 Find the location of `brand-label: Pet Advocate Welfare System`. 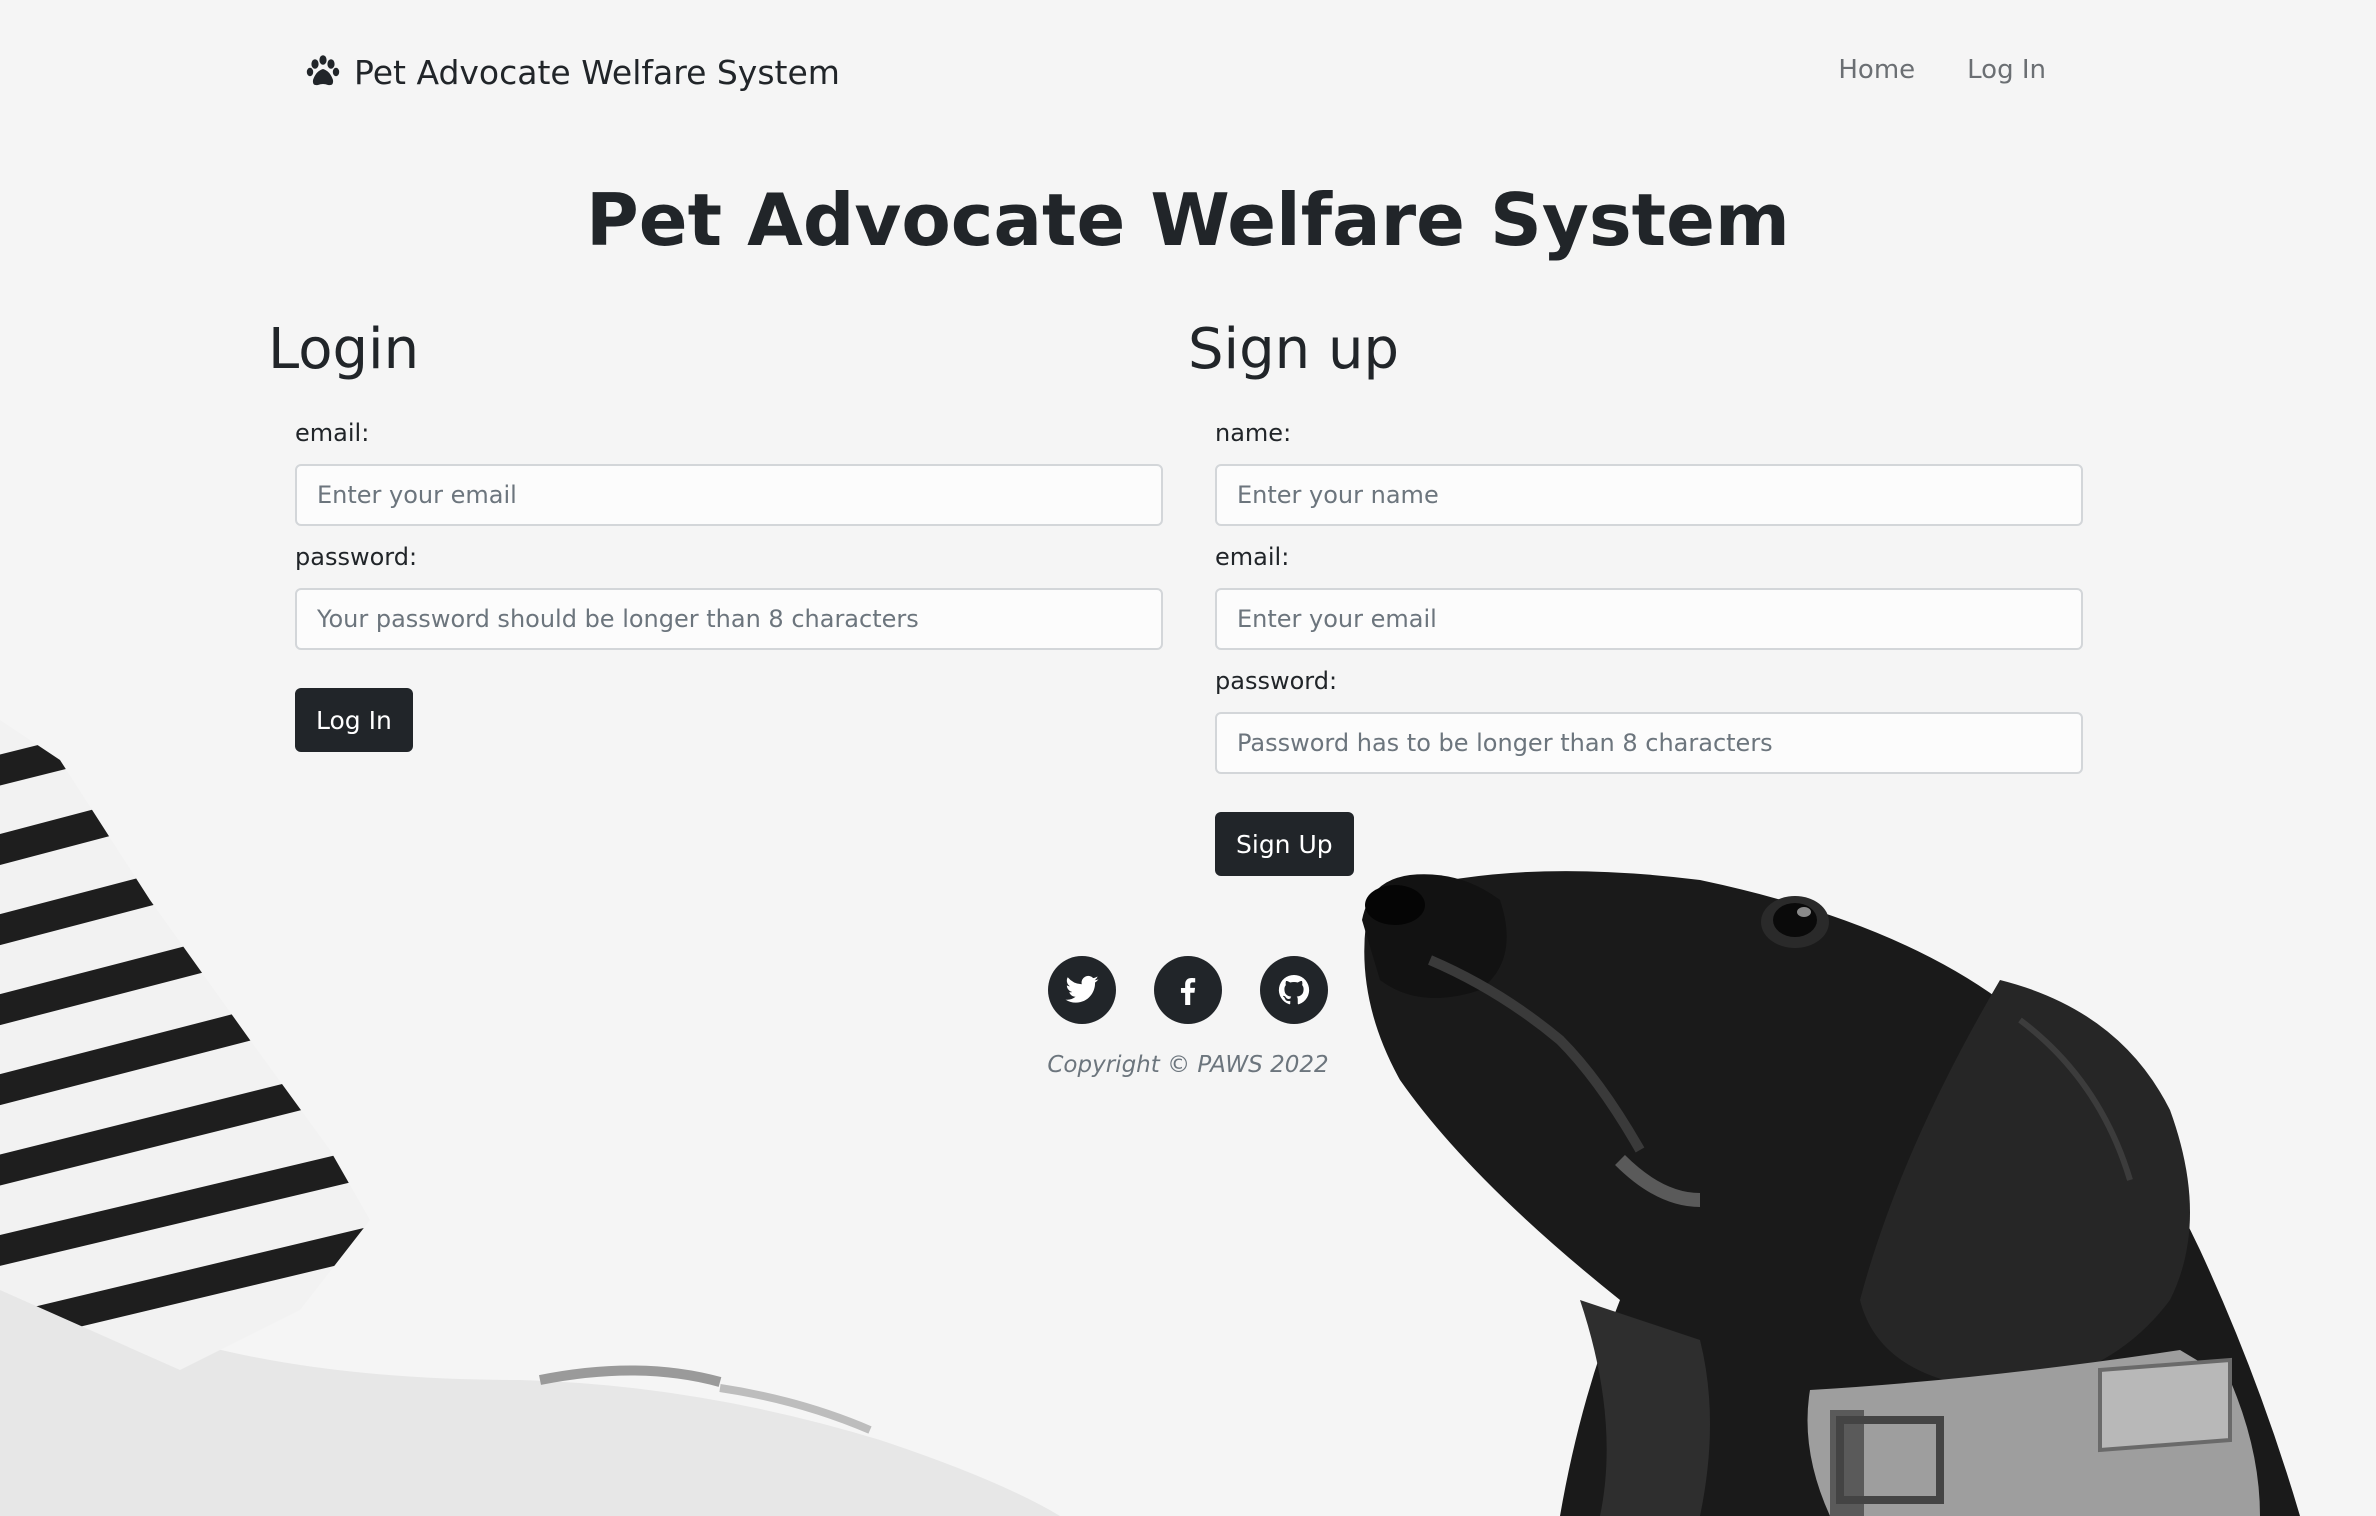

brand-label: Pet Advocate Welfare System is located at coordinates (597, 72).